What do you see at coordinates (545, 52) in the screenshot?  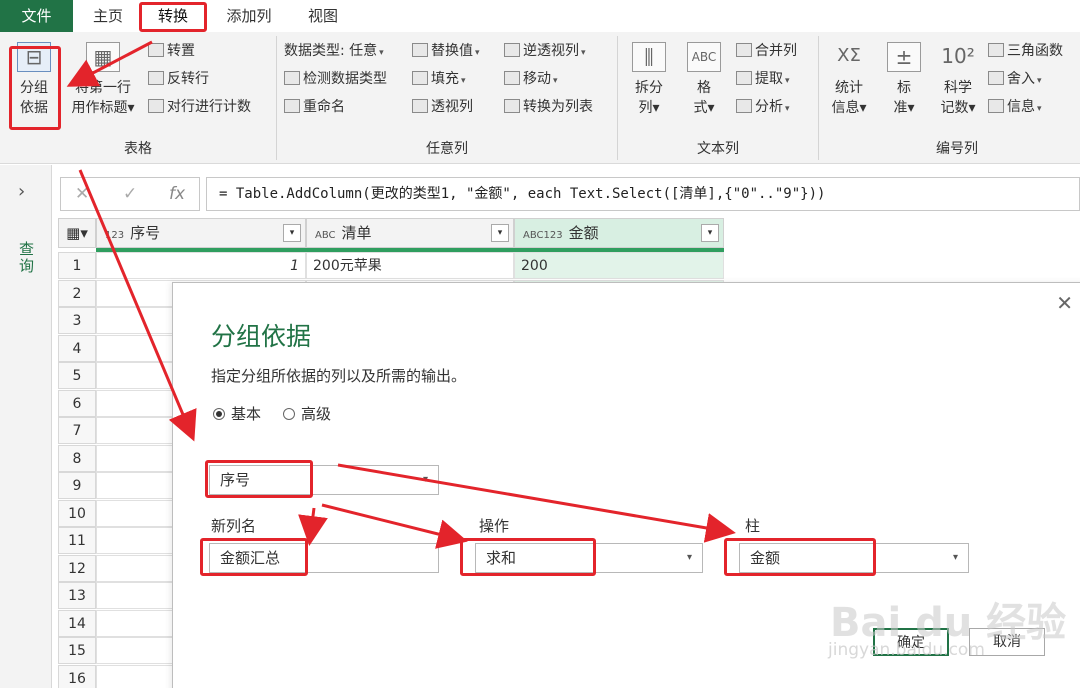 I see `unpivot-button: 逆透视列 ▾` at bounding box center [545, 52].